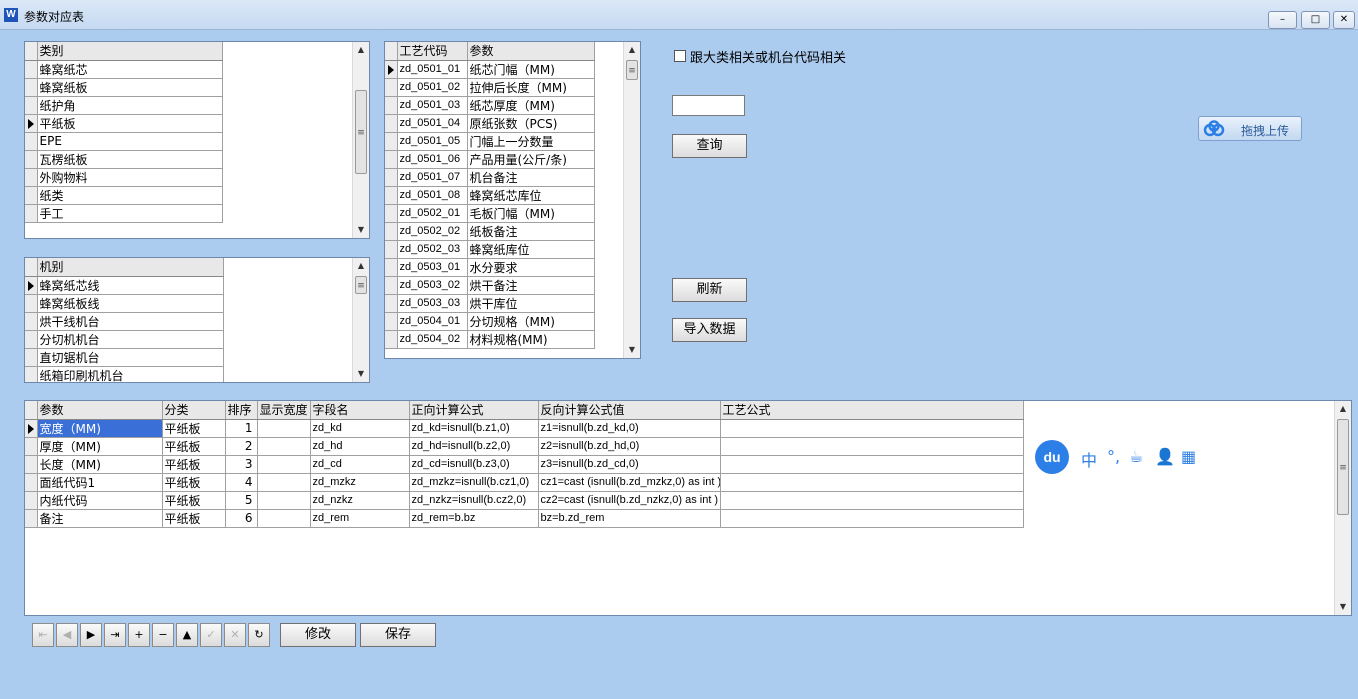  What do you see at coordinates (432, 195) in the screenshot?
I see `process-code-cell: zd_0501_08` at bounding box center [432, 195].